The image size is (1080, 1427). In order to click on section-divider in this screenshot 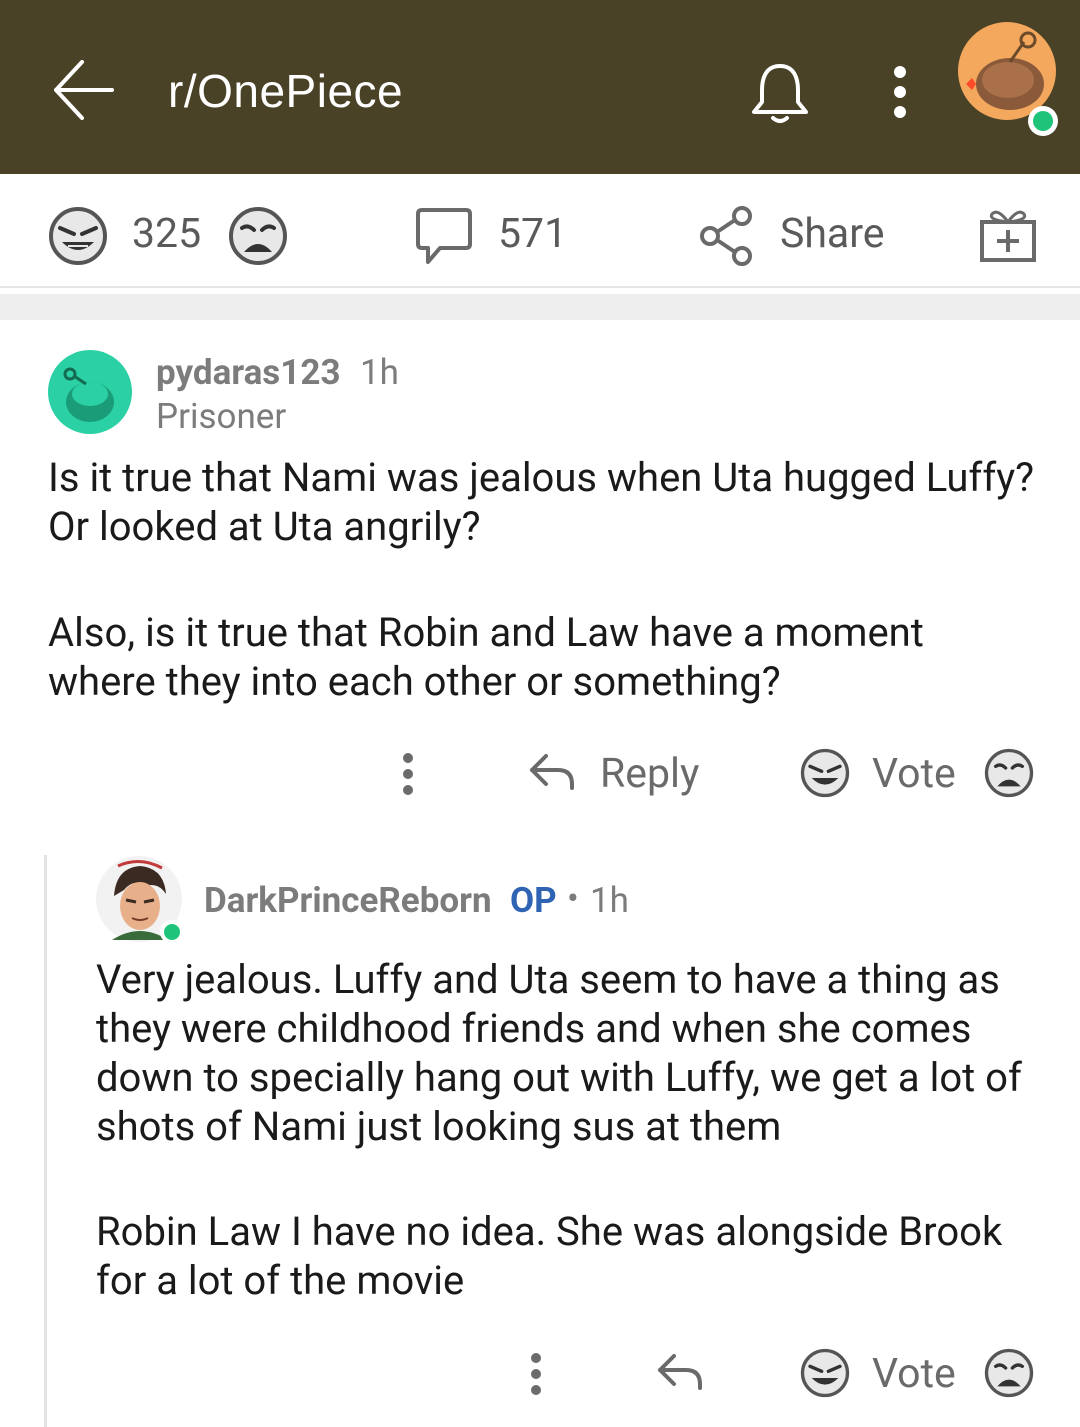, I will do `click(540, 307)`.